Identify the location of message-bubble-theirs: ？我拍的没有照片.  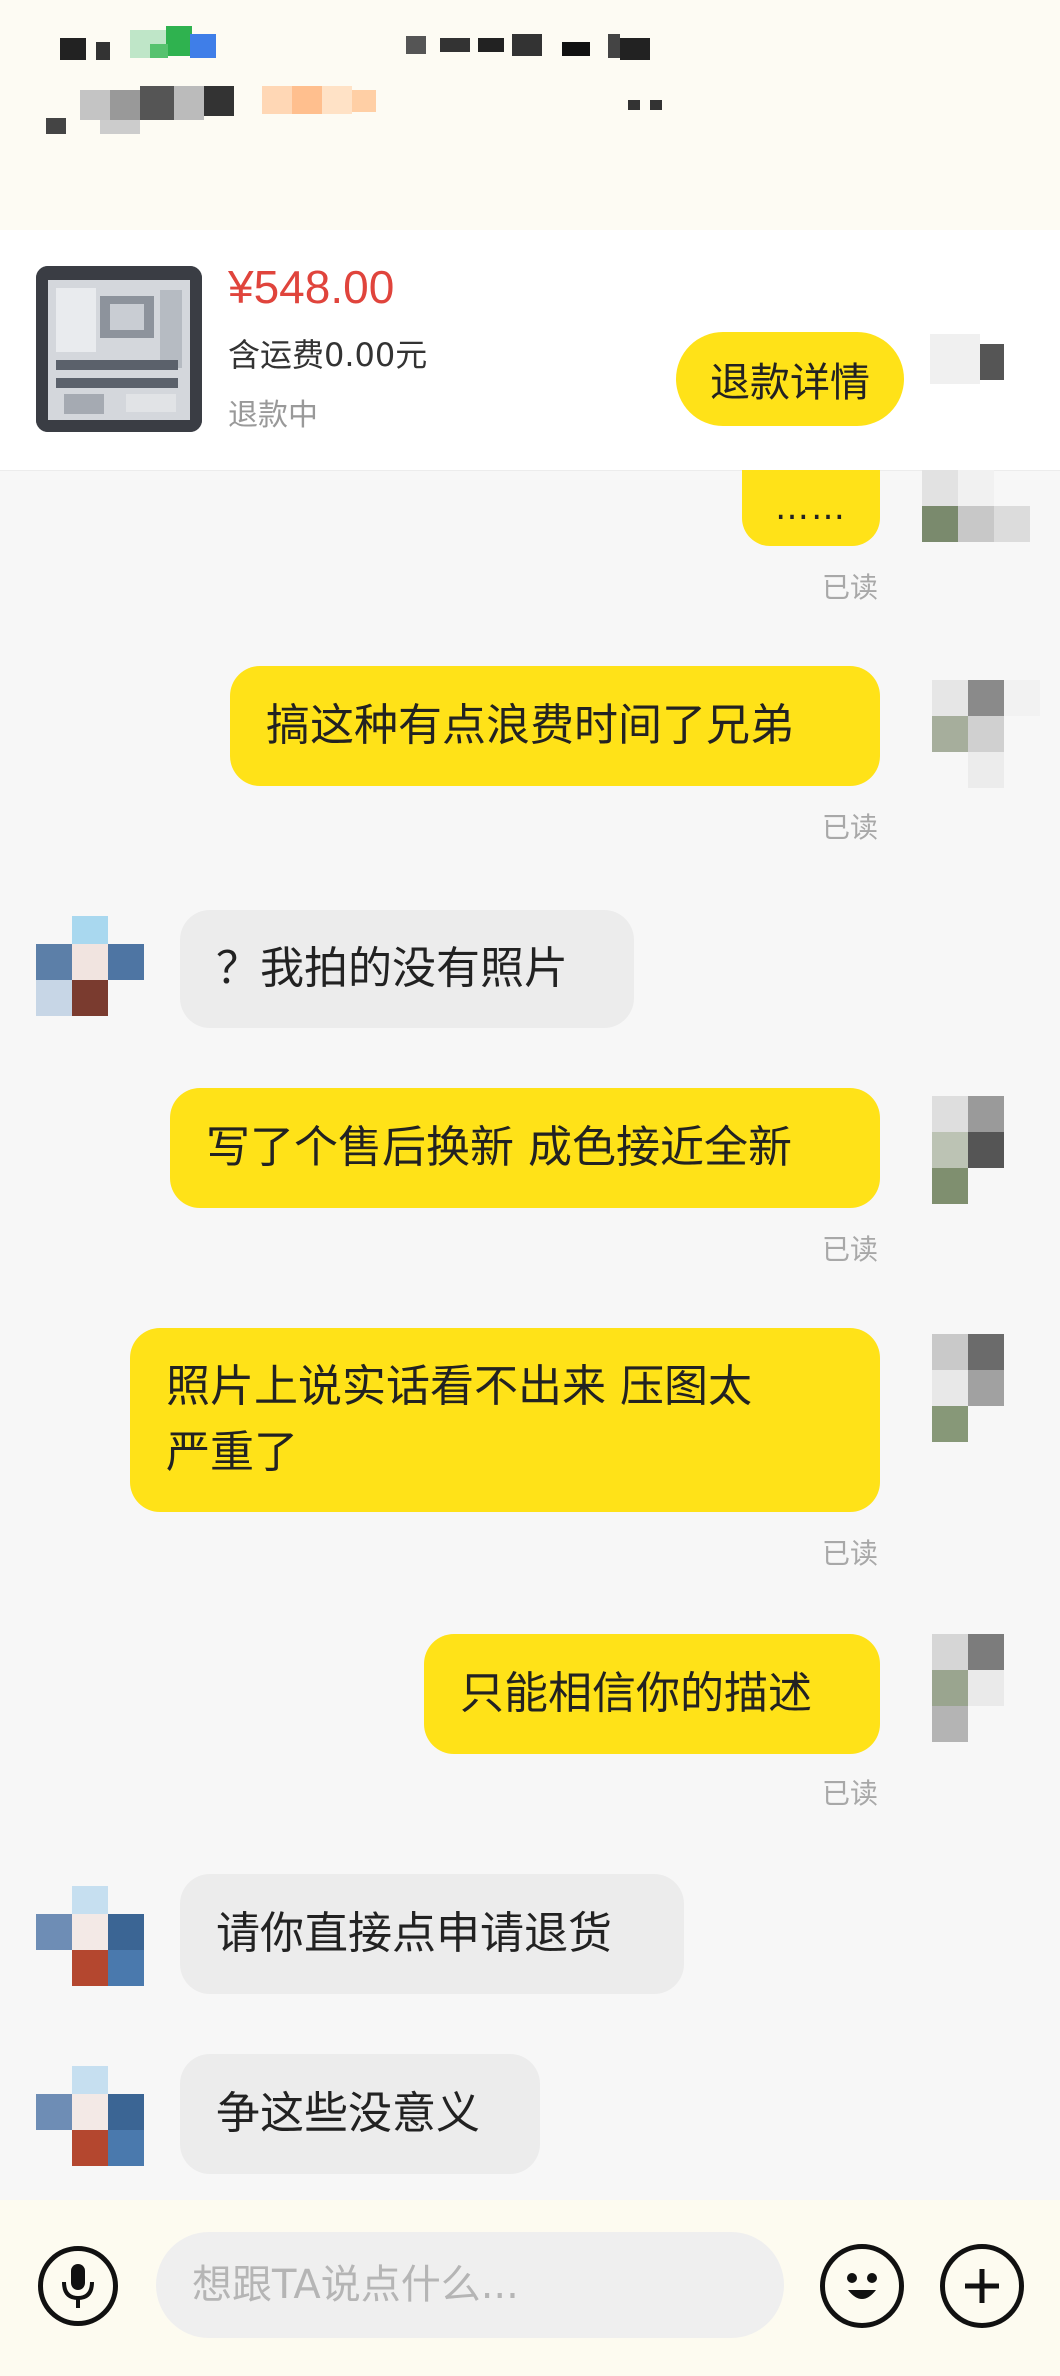
(407, 969).